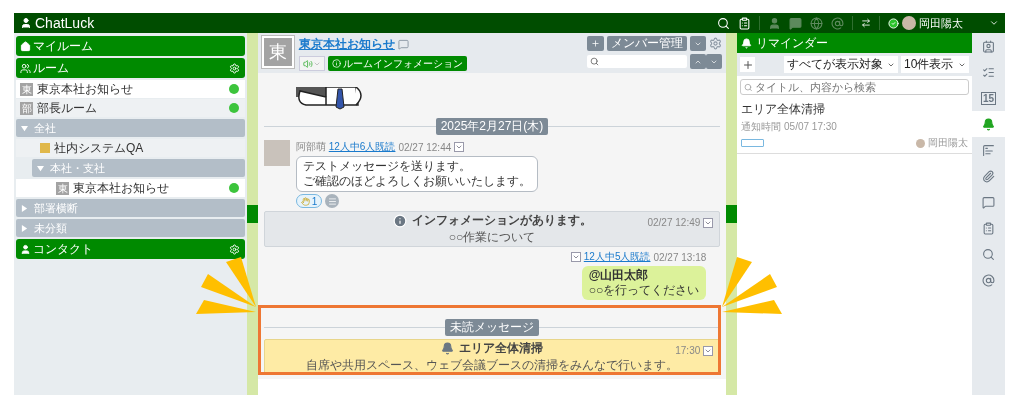  Describe the element at coordinates (130, 108) in the screenshot. I see `room-item: 部 部長ルーム` at that location.